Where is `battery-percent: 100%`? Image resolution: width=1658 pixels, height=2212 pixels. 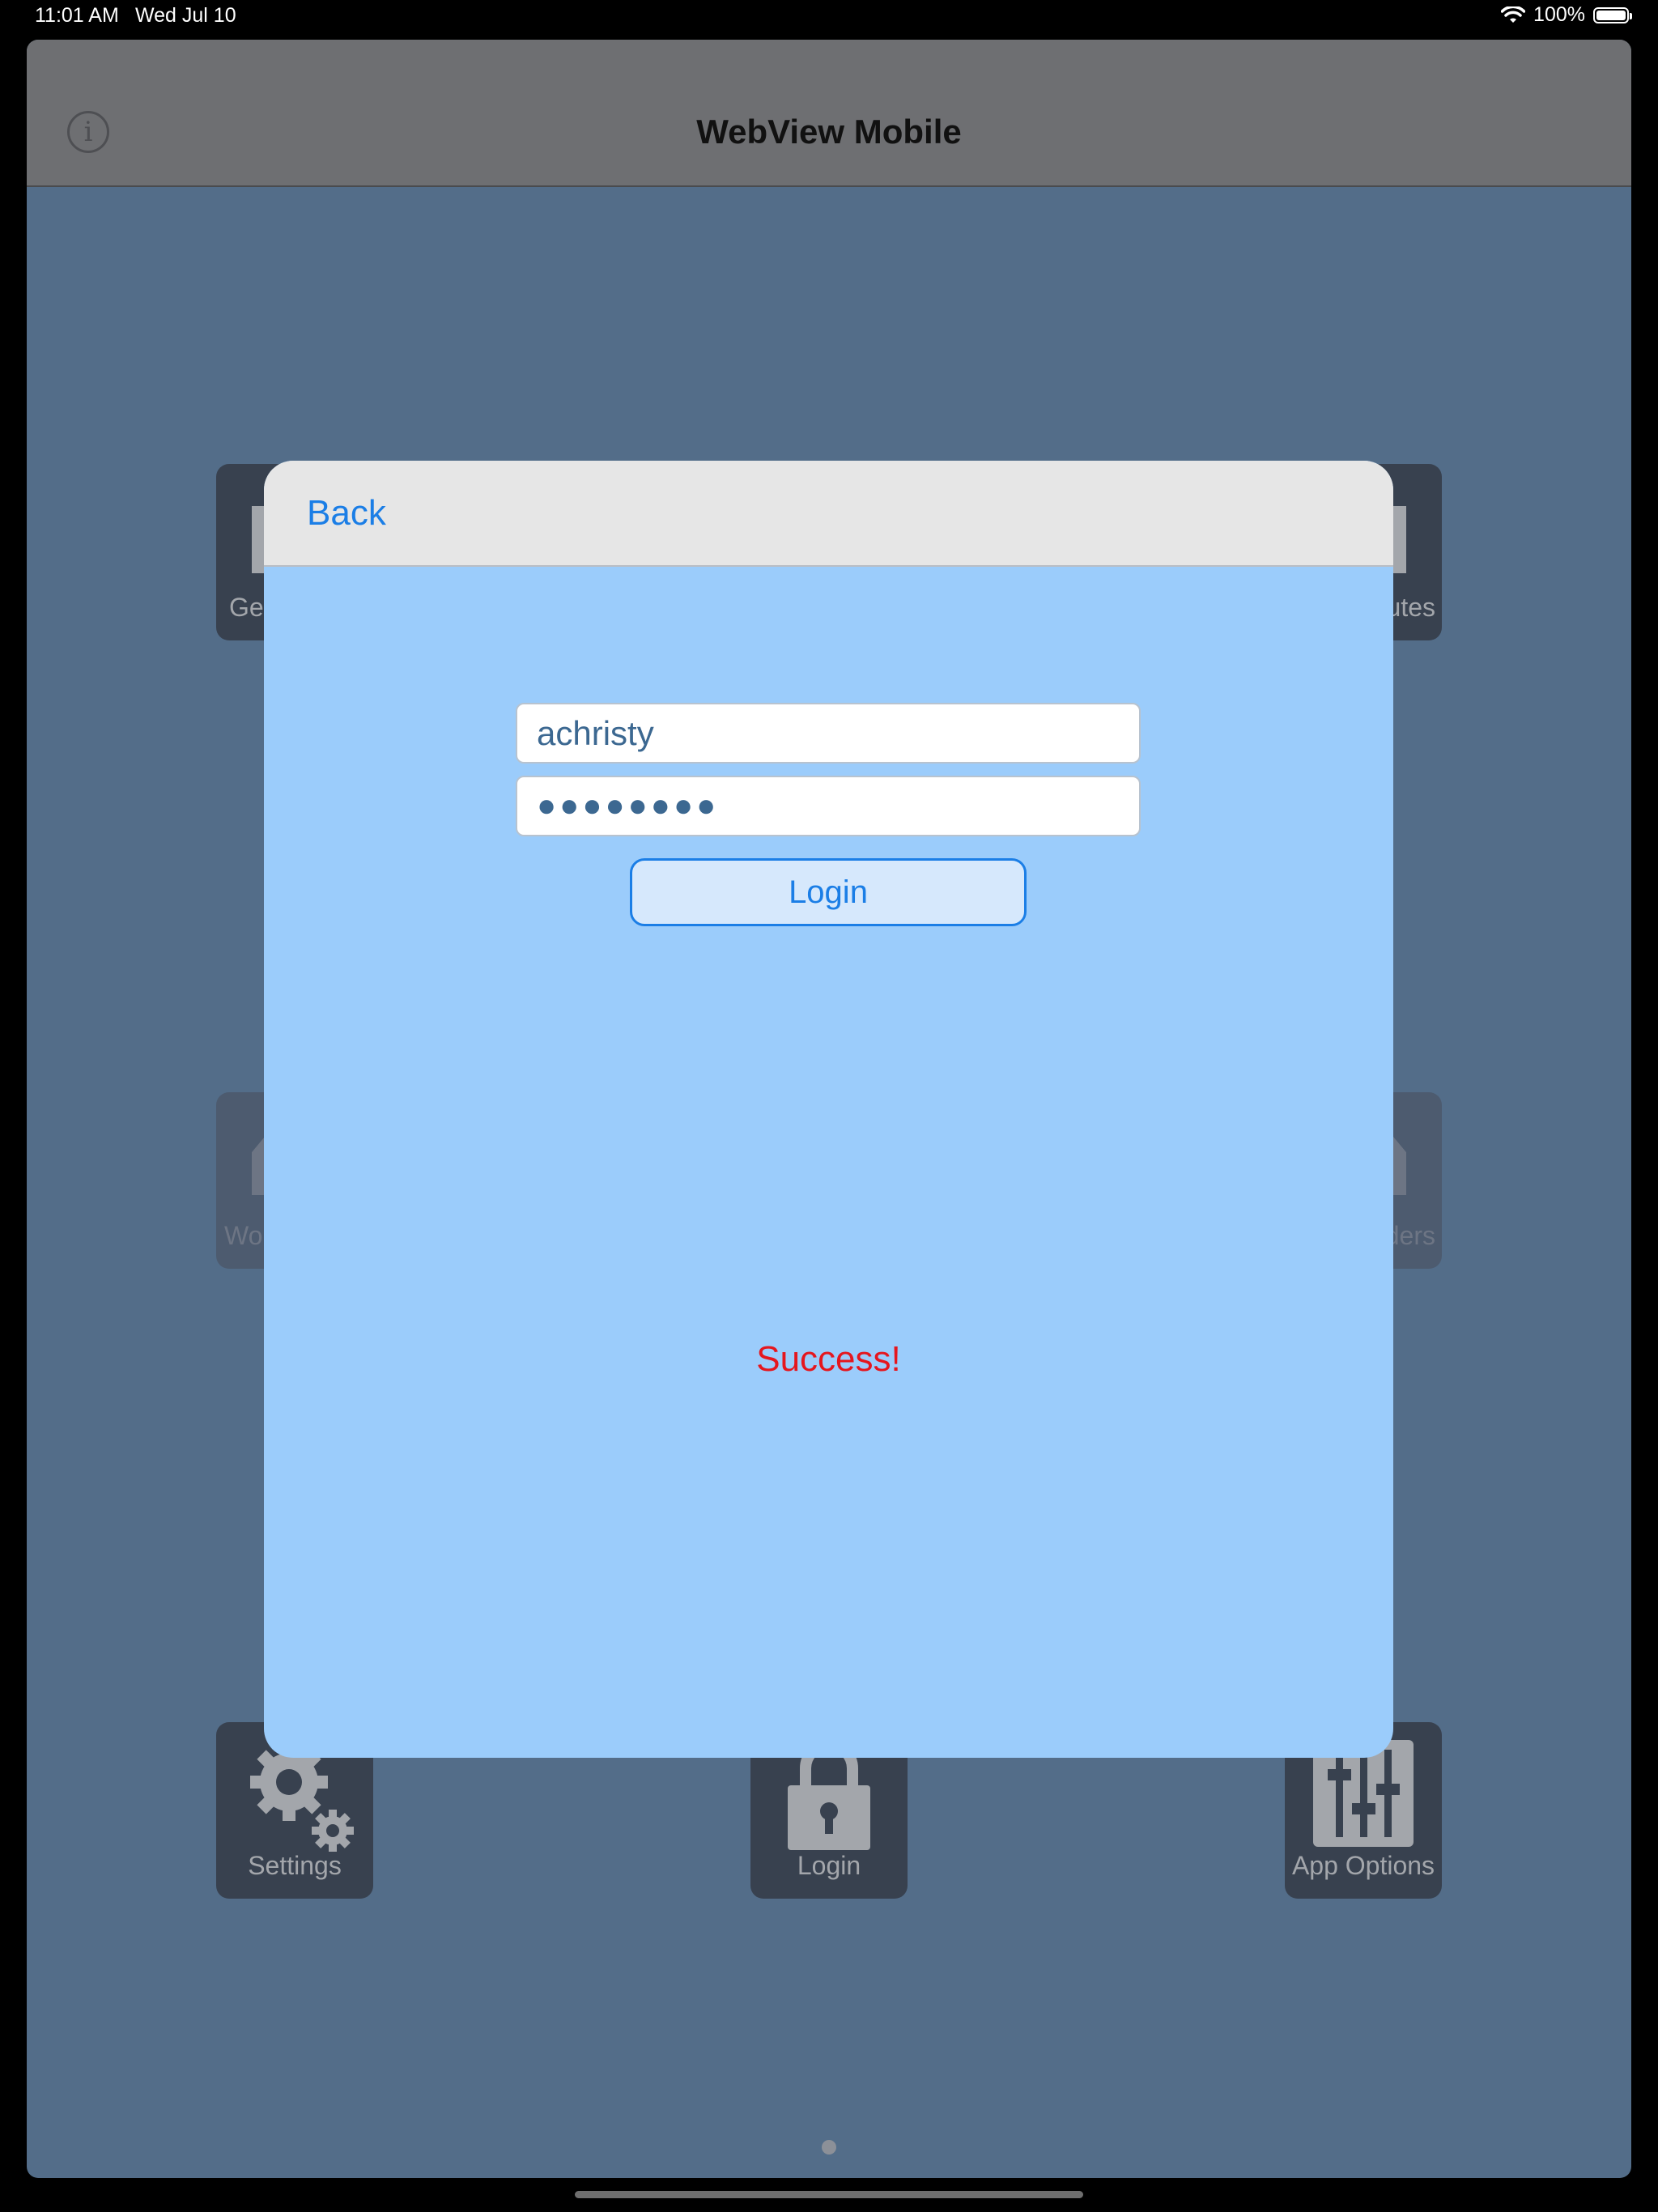
battery-percent: 100% is located at coordinates (1559, 14).